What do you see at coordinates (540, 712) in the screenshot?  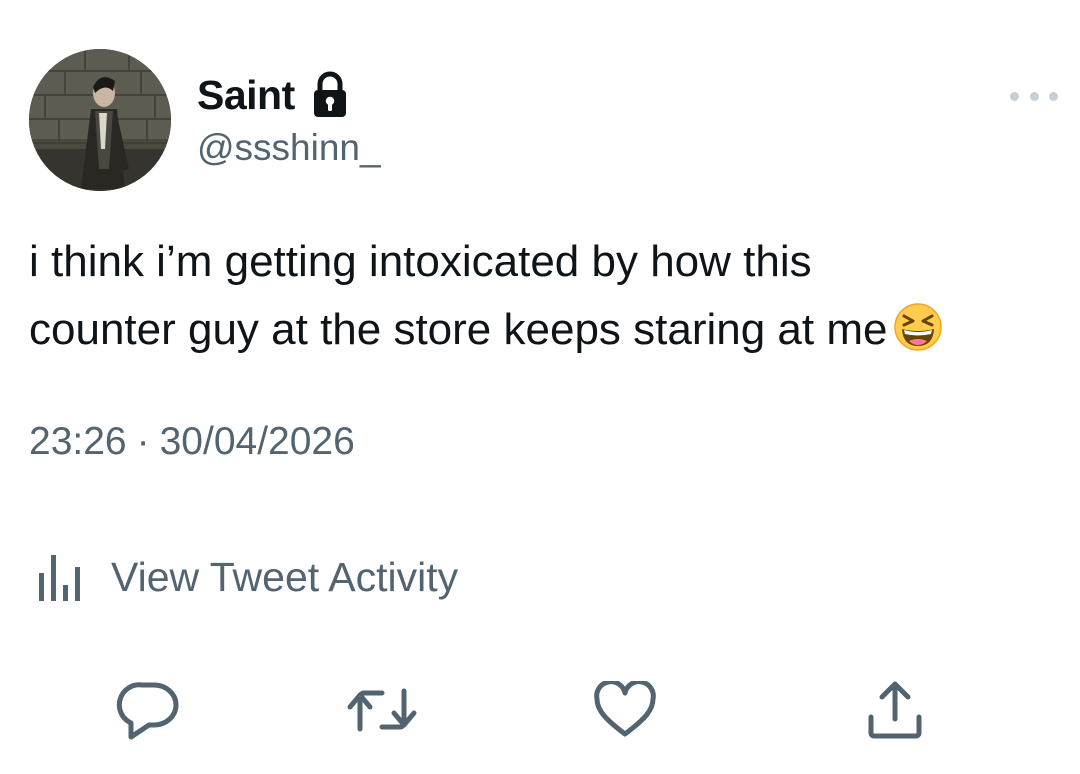 I see `tweet-action-bar` at bounding box center [540, 712].